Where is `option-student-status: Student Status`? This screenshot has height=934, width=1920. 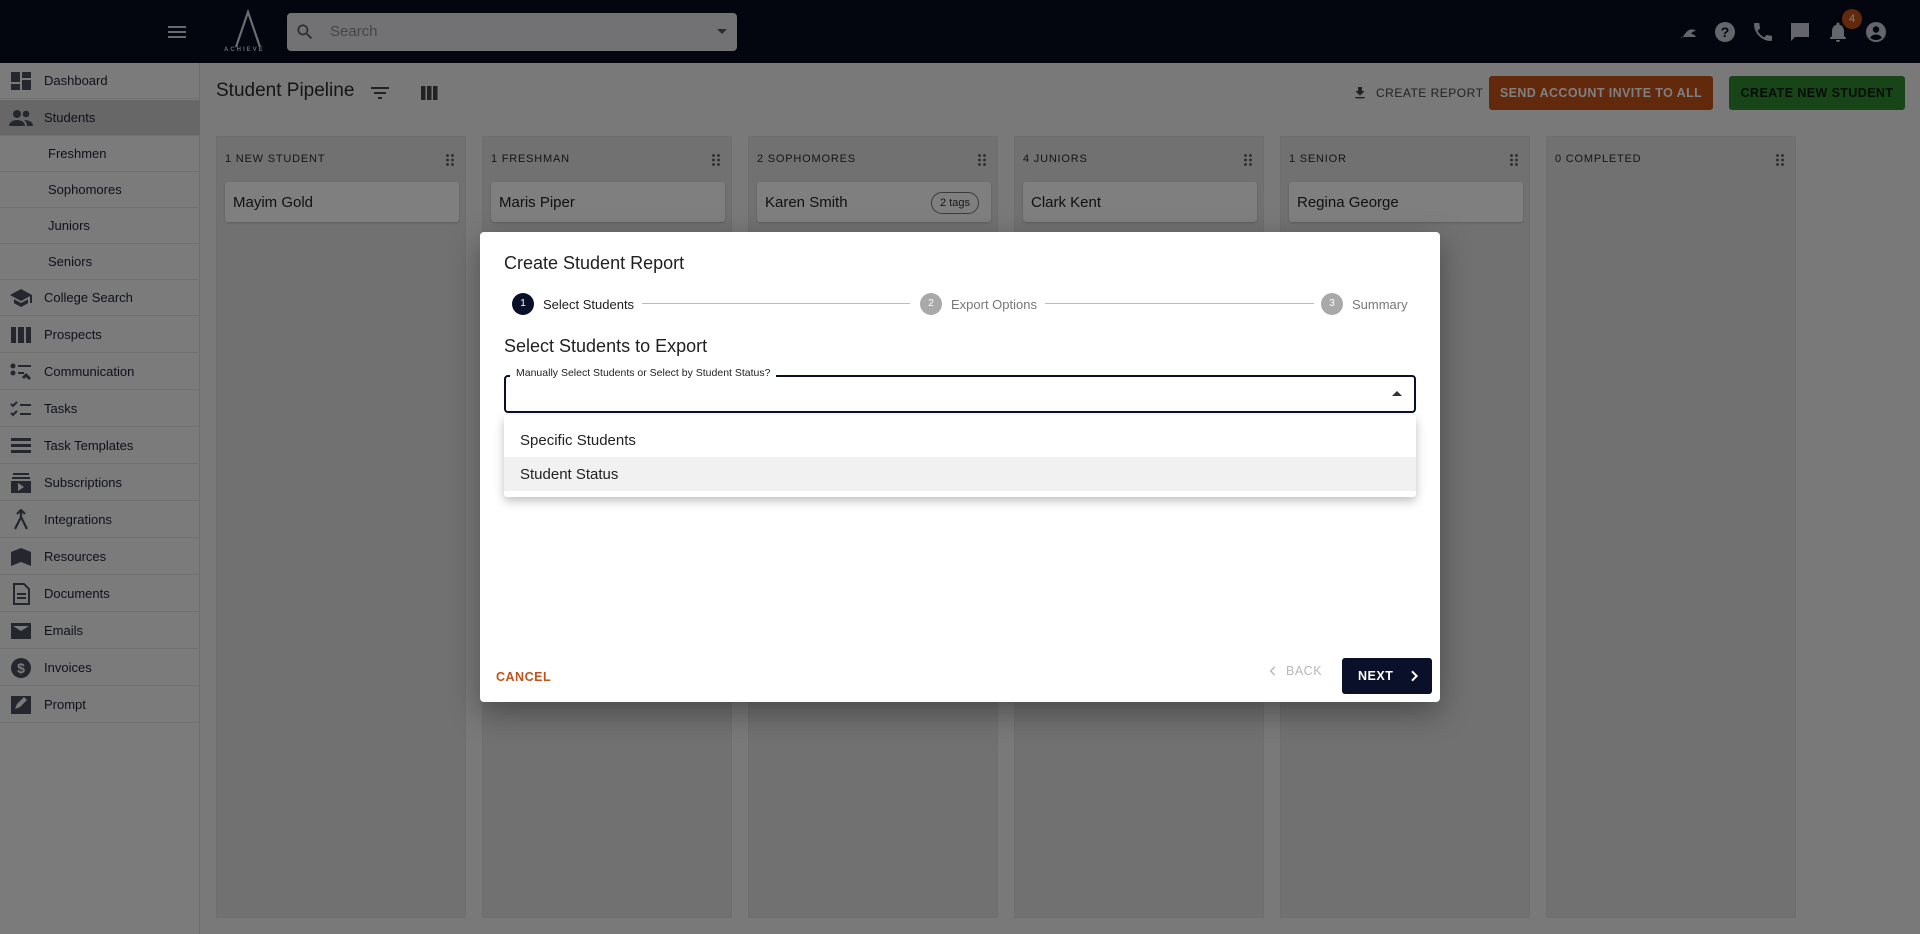 option-student-status: Student Status is located at coordinates (960, 474).